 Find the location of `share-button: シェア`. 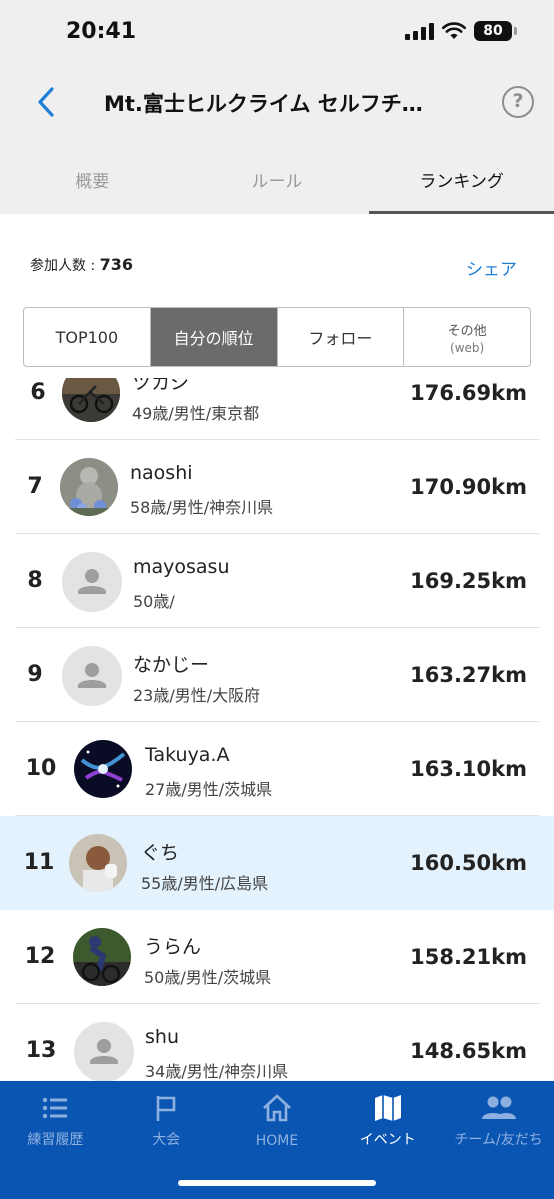

share-button: シェア is located at coordinates (491, 267).